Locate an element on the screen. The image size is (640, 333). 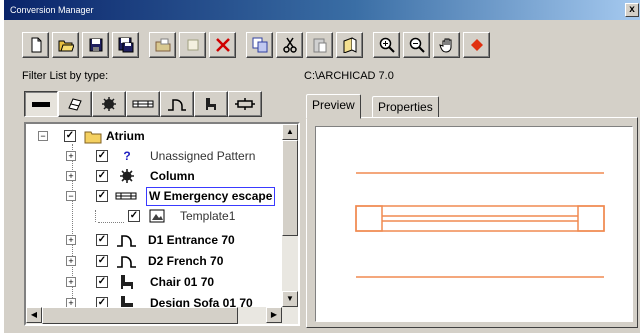
tab-preview: Preview is located at coordinates (333, 106).